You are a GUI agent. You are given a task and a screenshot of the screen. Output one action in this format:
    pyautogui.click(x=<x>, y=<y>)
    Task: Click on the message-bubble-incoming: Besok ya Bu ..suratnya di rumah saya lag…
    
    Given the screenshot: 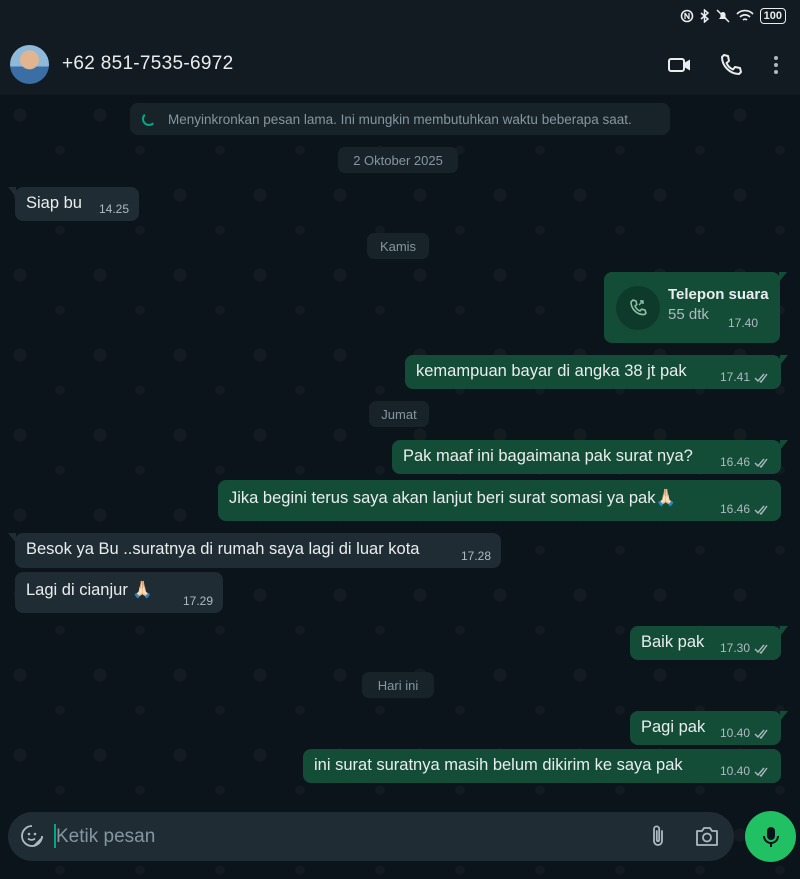 What is the action you would take?
    pyautogui.click(x=254, y=550)
    